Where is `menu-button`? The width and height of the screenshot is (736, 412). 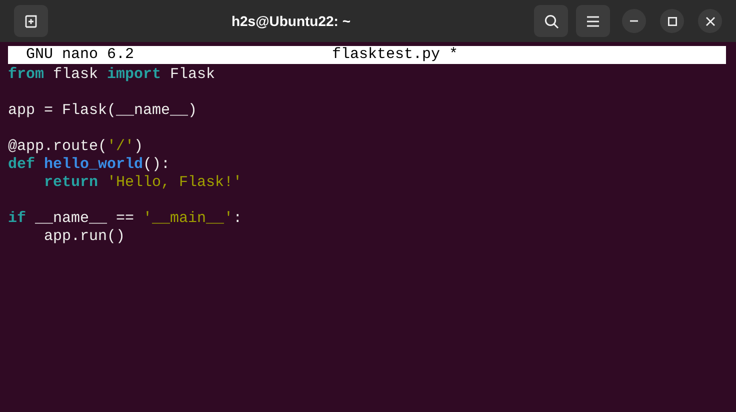
menu-button is located at coordinates (593, 21).